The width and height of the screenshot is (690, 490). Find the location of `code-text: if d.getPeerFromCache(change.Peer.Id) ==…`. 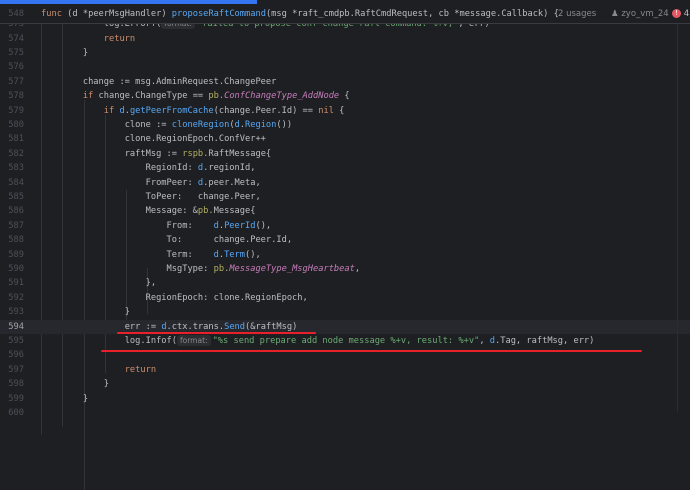

code-text: if d.getPeerFromCache(change.Peer.Id) ==… is located at coordinates (193, 111).